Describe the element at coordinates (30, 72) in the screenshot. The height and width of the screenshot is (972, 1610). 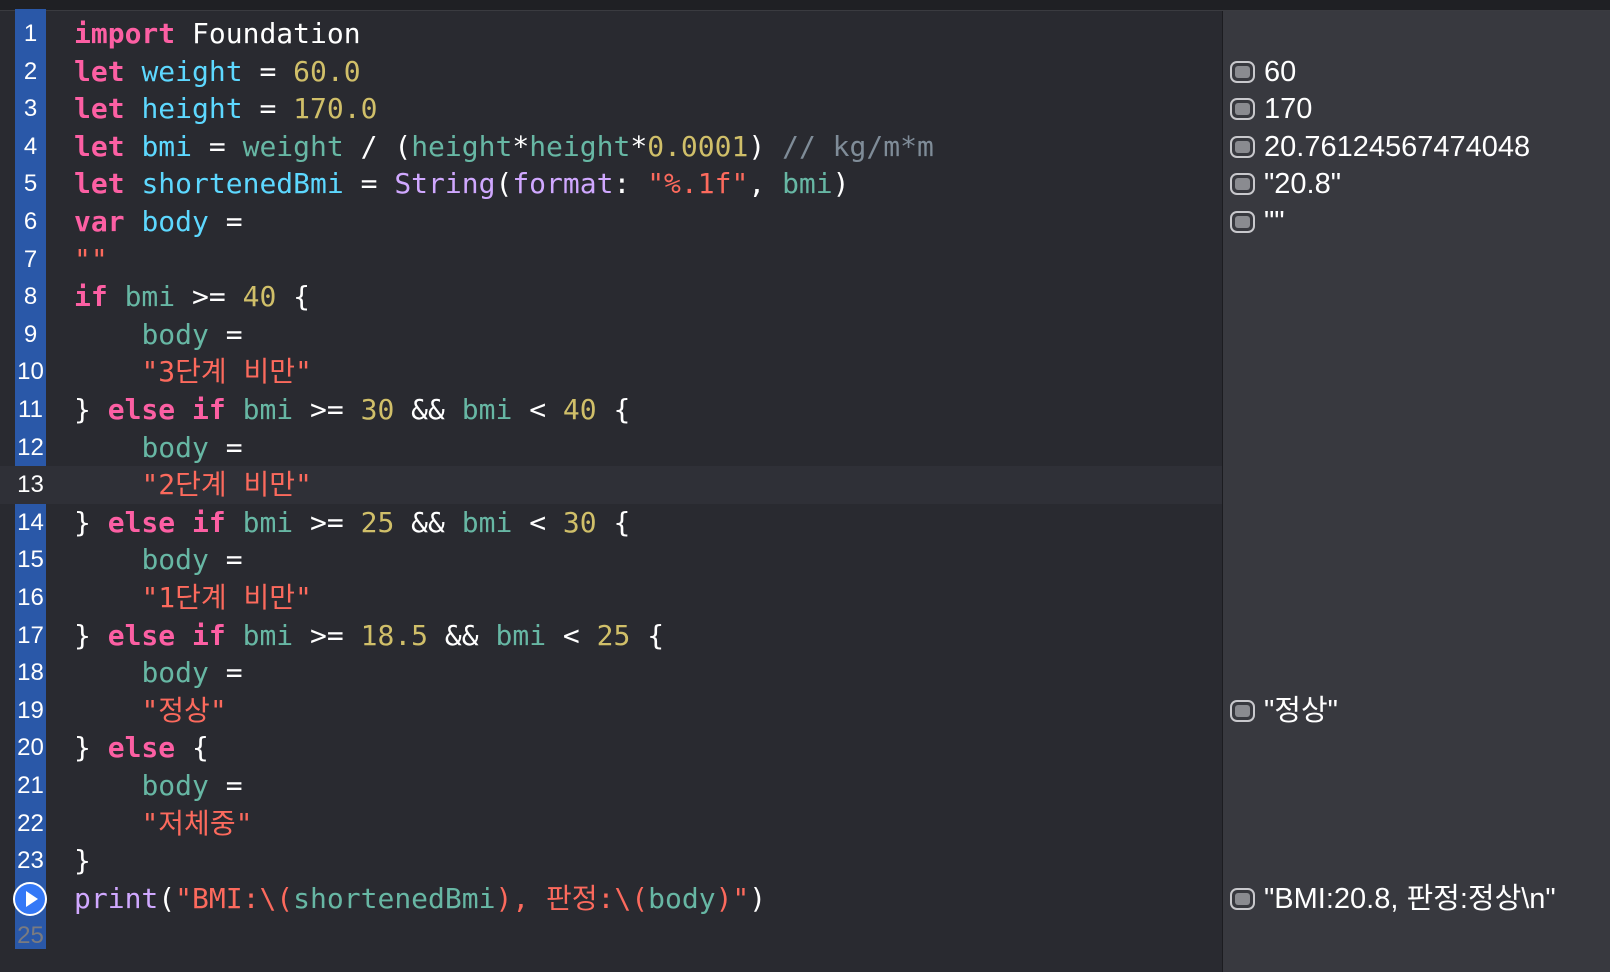
I see `line-number: 2` at that location.